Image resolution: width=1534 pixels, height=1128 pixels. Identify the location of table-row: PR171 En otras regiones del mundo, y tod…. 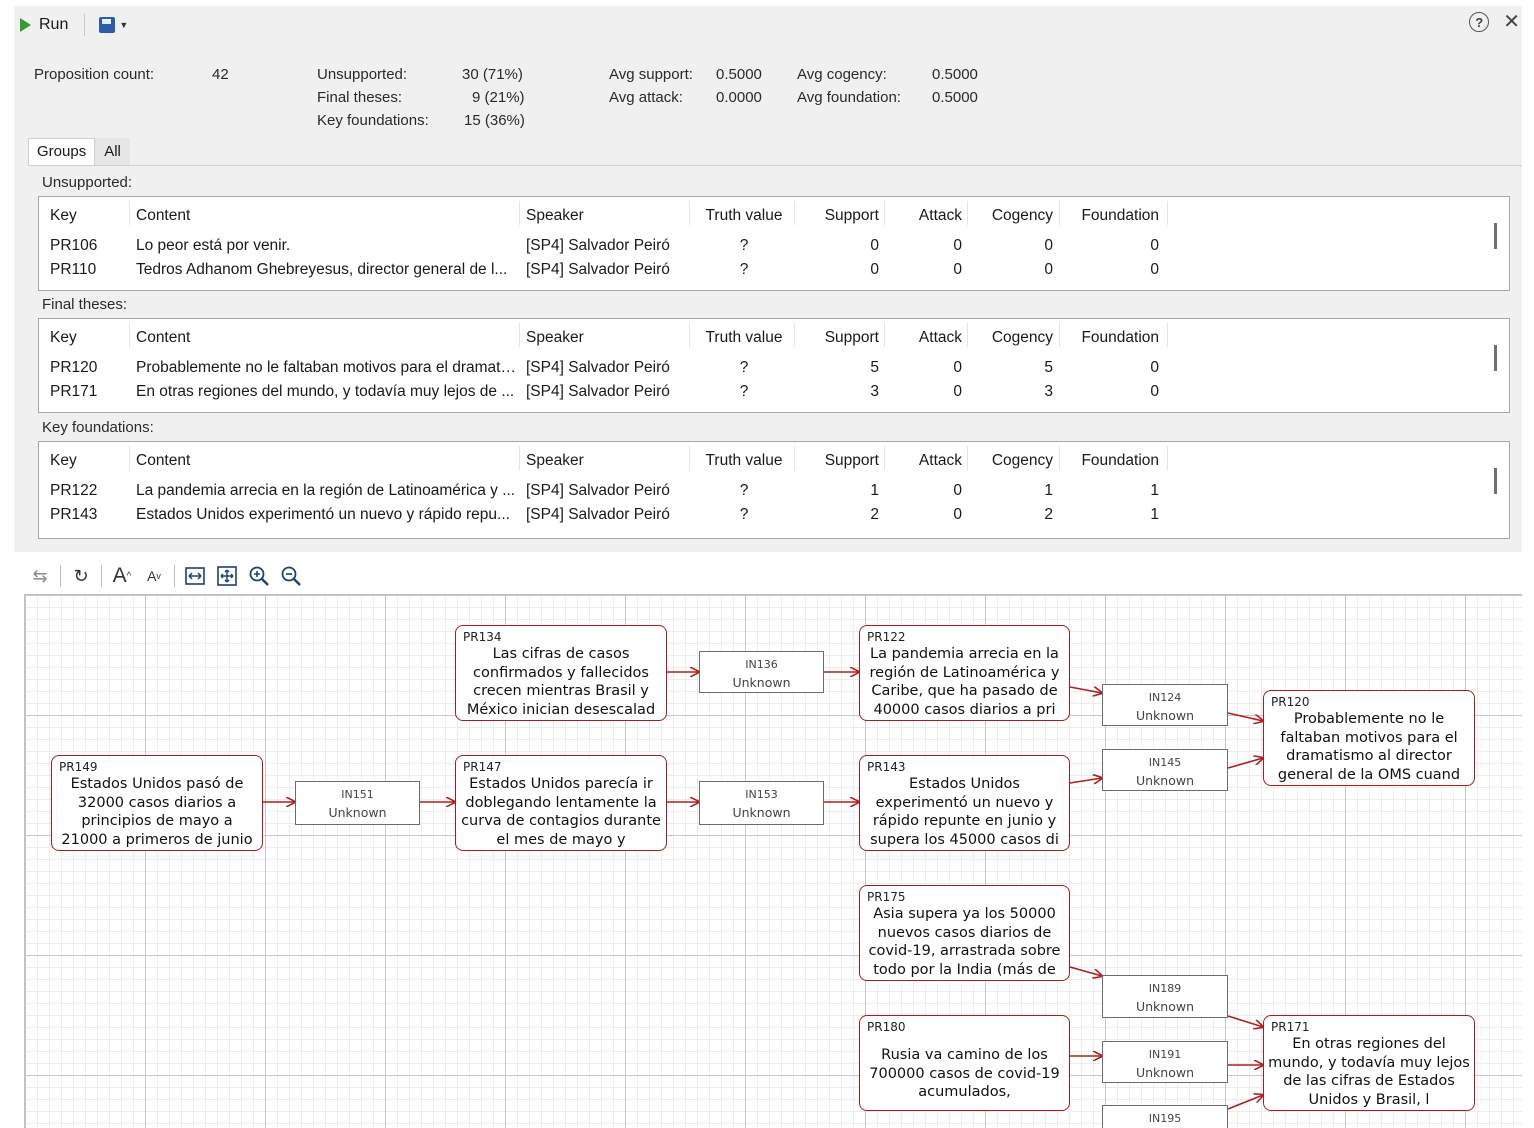
(774, 395).